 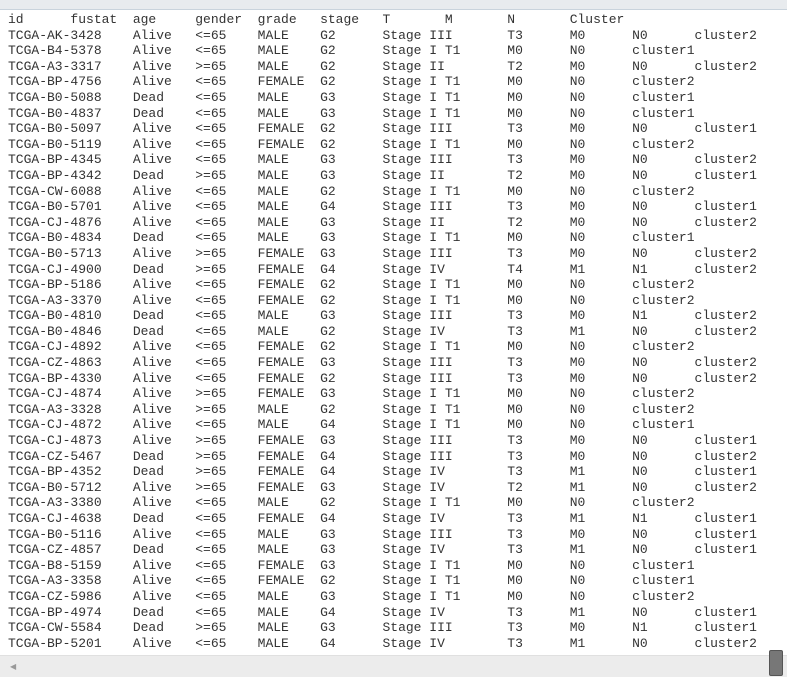 What do you see at coordinates (55, 503) in the screenshot?
I see `cell: TCGA-A3-3380` at bounding box center [55, 503].